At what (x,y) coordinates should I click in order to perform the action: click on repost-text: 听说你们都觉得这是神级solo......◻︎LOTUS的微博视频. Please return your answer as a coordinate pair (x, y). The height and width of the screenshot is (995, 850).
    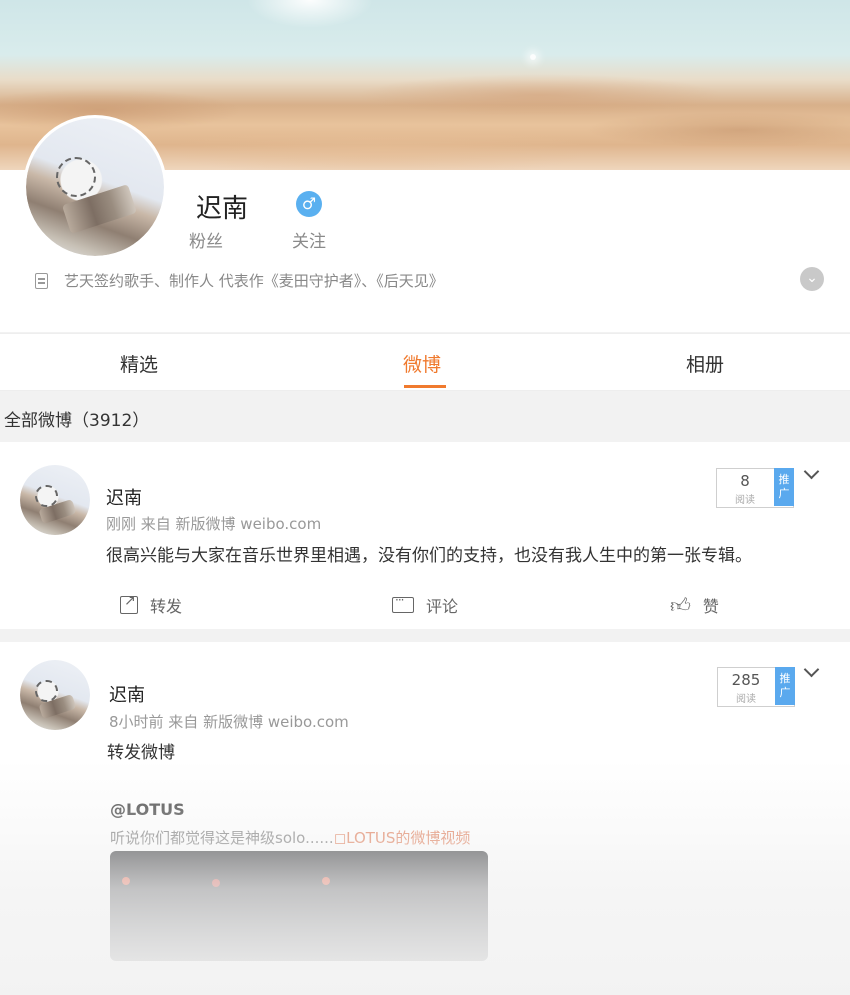
    Looking at the image, I should click on (290, 837).